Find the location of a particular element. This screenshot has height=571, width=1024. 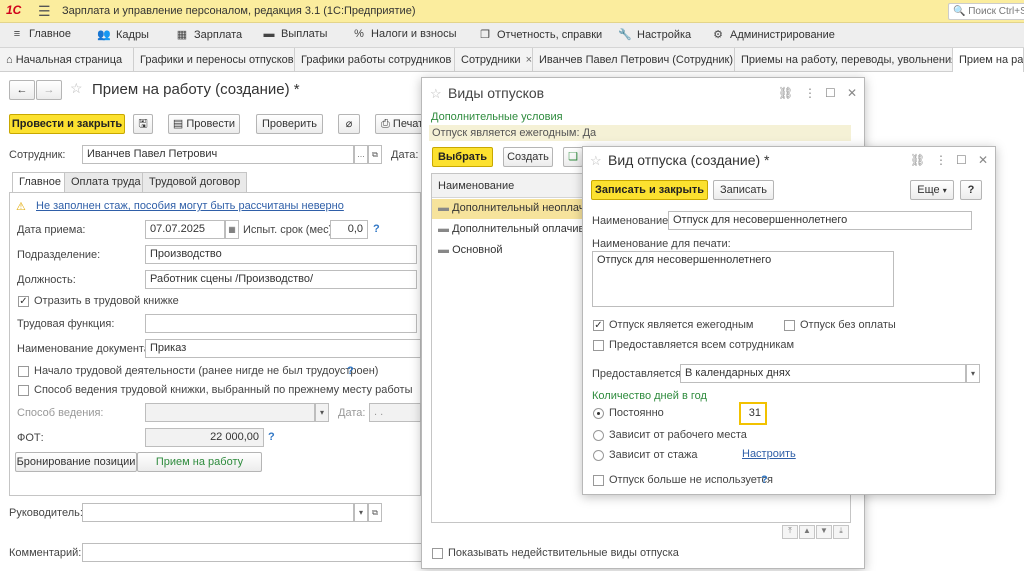

scroll-top-icon: ⤒ is located at coordinates (790, 532).